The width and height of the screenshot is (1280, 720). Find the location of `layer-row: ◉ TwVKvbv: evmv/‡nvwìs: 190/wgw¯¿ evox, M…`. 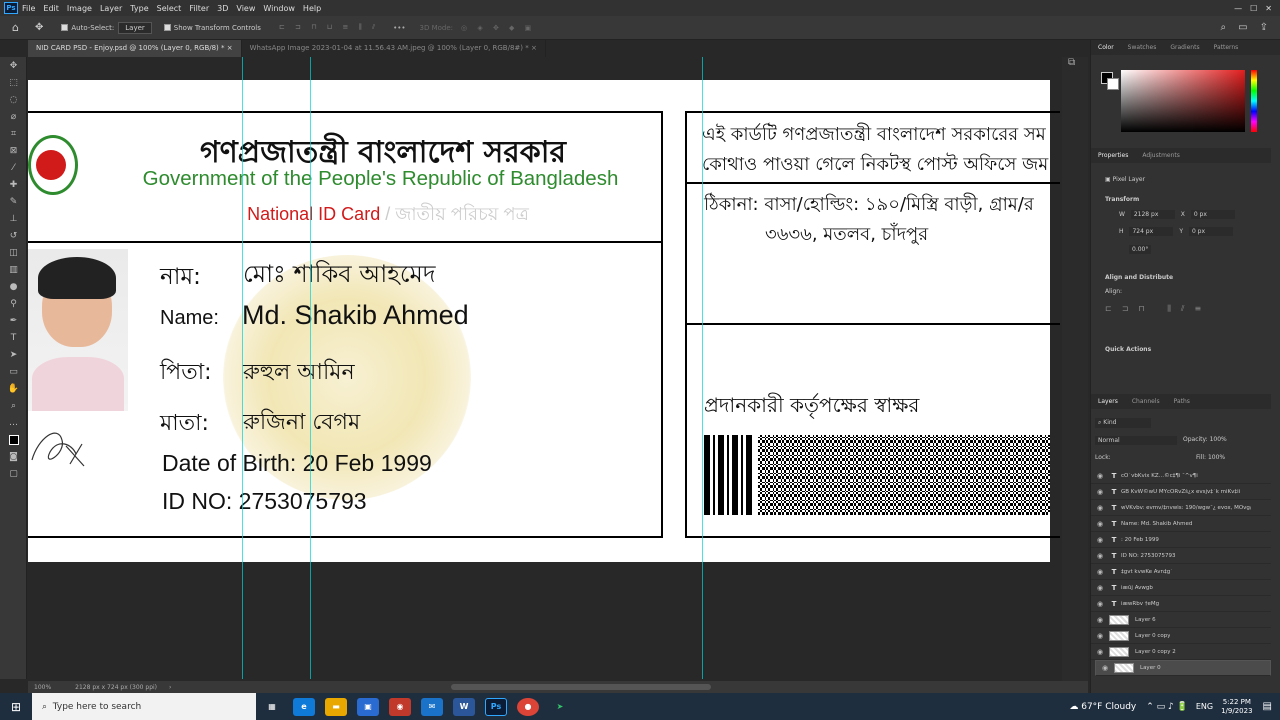

layer-row: ◉ TwVKvbv: evmv/‡nvwìs: 190/wgw¯¿ evox, M… is located at coordinates (1181, 508).